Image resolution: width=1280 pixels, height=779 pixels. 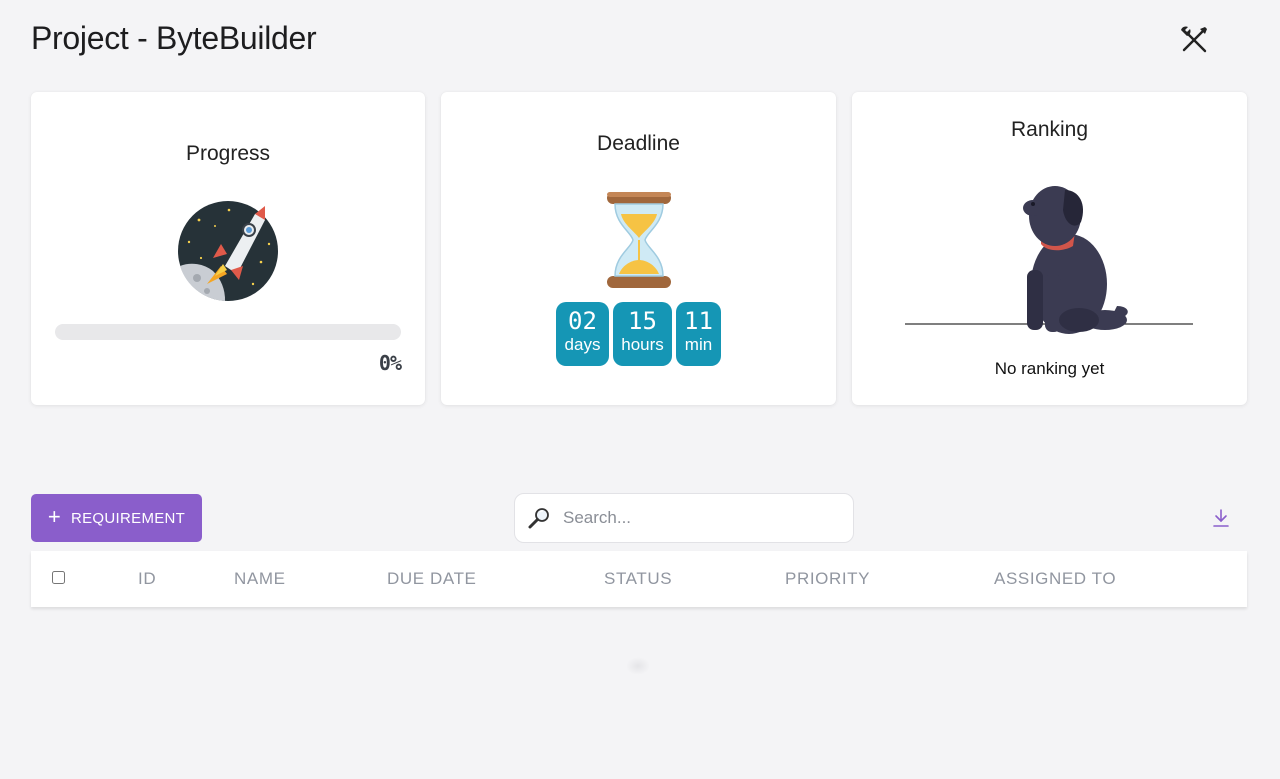 What do you see at coordinates (58, 577) in the screenshot?
I see `select-all-checkbox` at bounding box center [58, 577].